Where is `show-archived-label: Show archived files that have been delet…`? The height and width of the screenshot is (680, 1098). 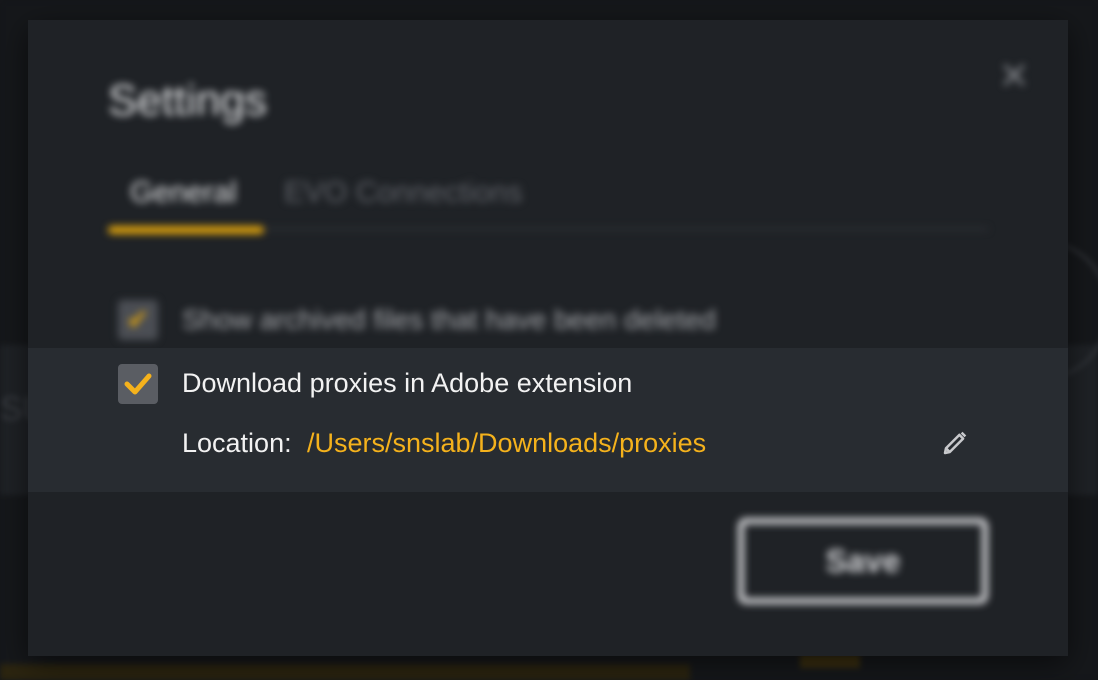
show-archived-label: Show archived files that have been delet… is located at coordinates (449, 319).